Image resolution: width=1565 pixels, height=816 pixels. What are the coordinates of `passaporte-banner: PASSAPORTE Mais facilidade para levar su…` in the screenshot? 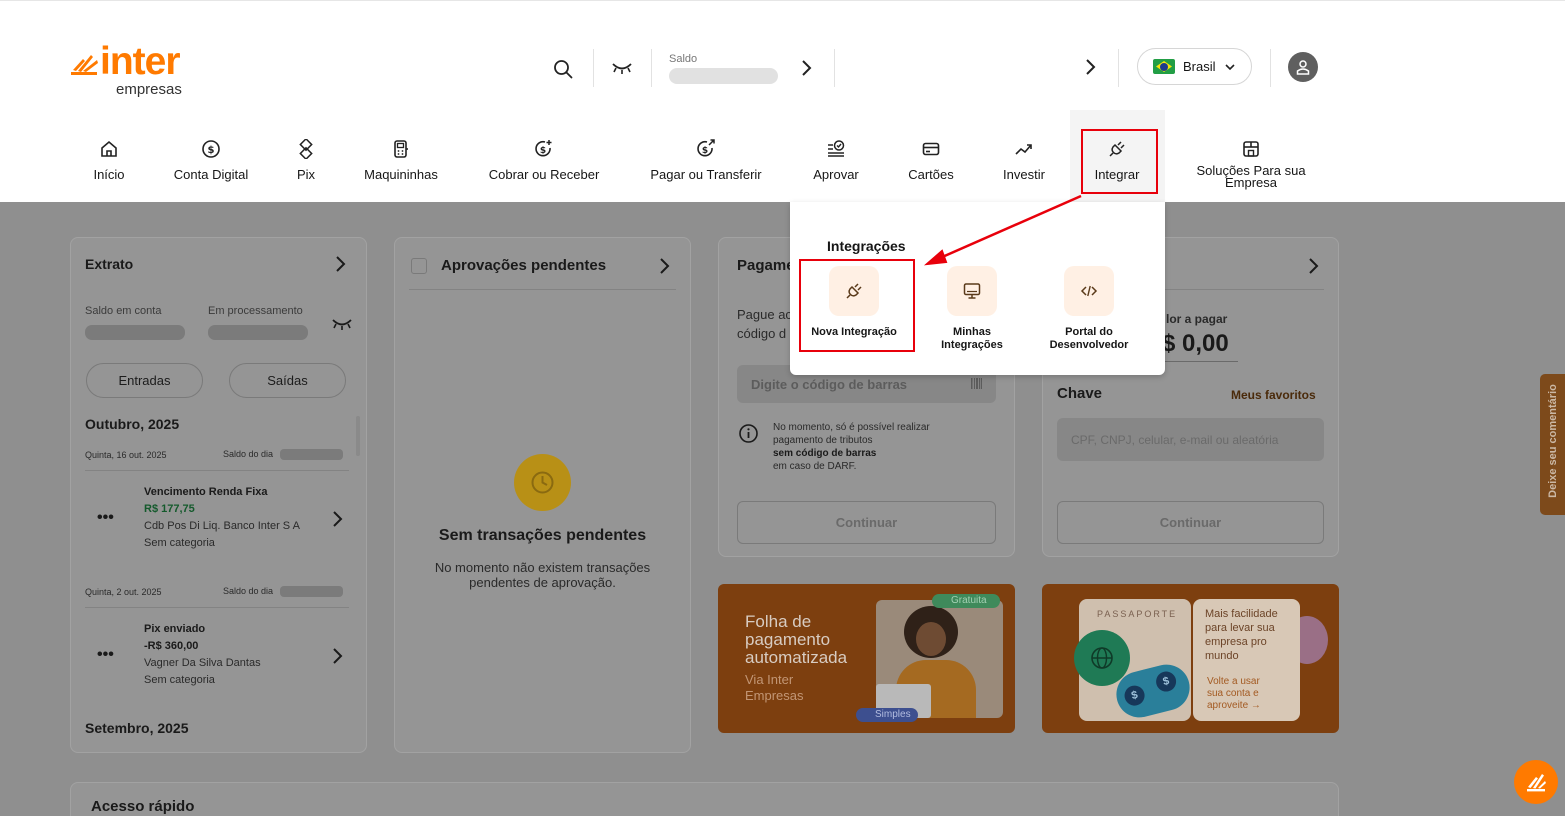 It's located at (1190, 658).